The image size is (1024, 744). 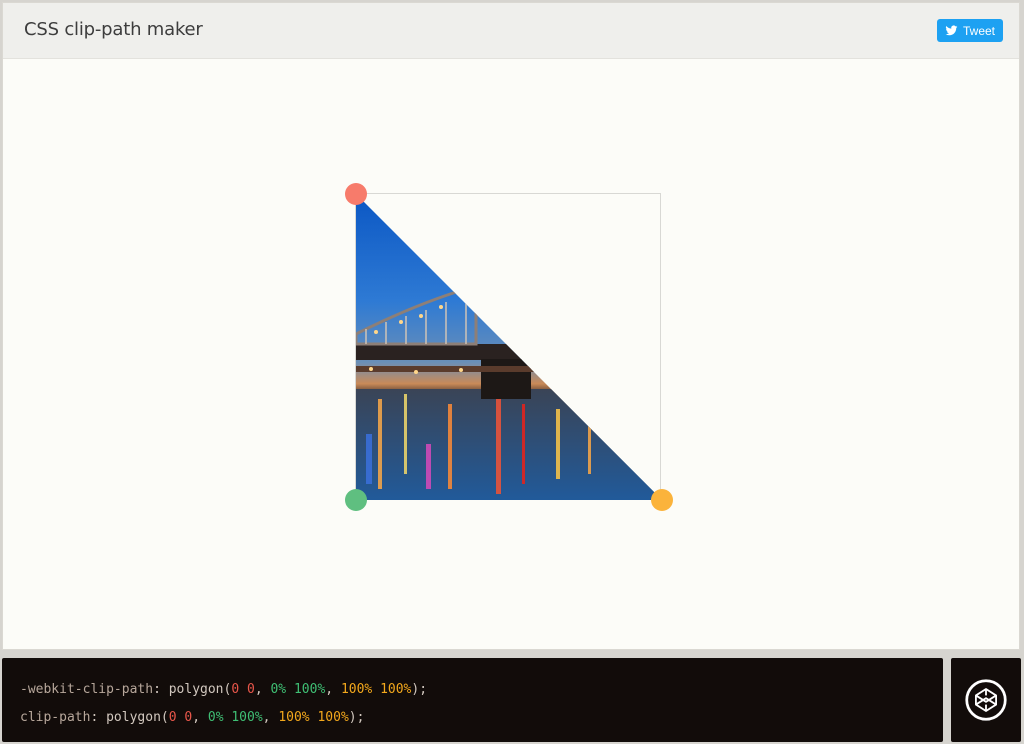 I want to click on clipped-image, so click(x=509, y=347).